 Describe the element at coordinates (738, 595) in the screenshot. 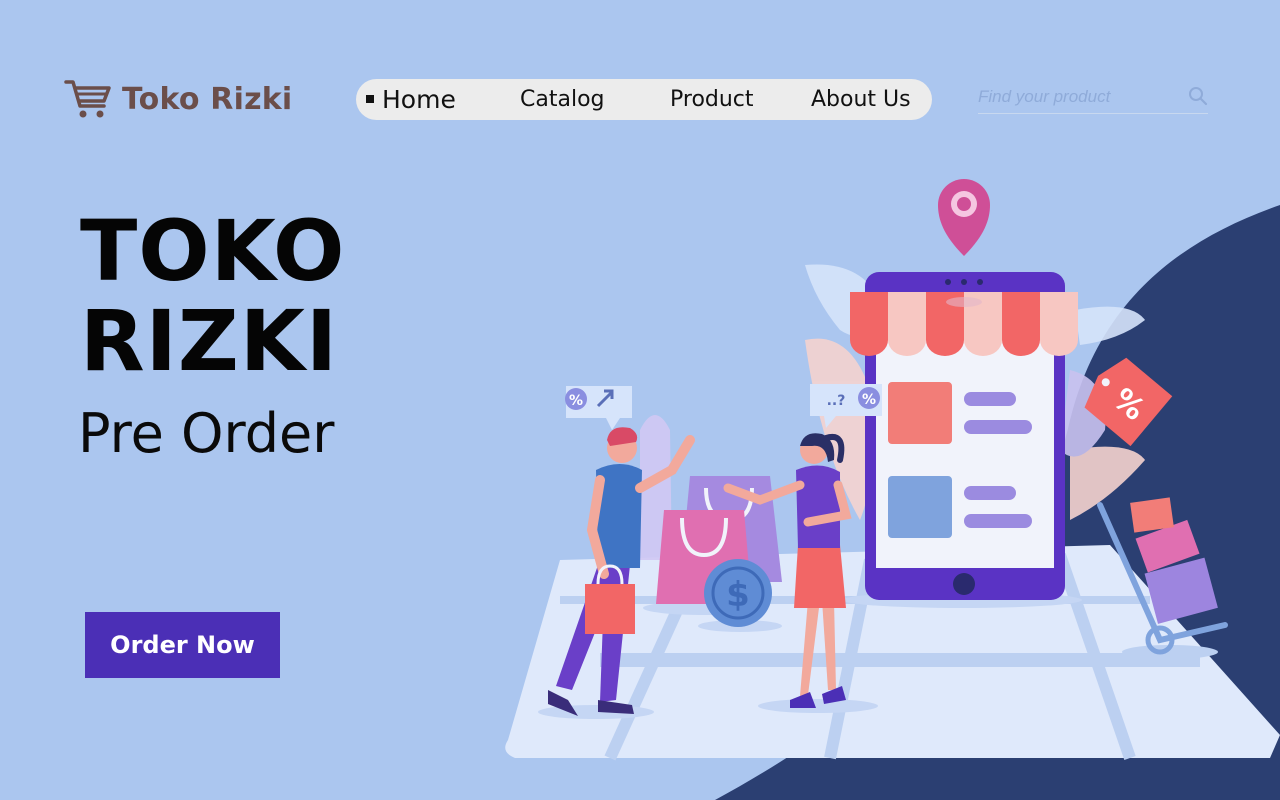

I see `coin-symbol: $` at that location.